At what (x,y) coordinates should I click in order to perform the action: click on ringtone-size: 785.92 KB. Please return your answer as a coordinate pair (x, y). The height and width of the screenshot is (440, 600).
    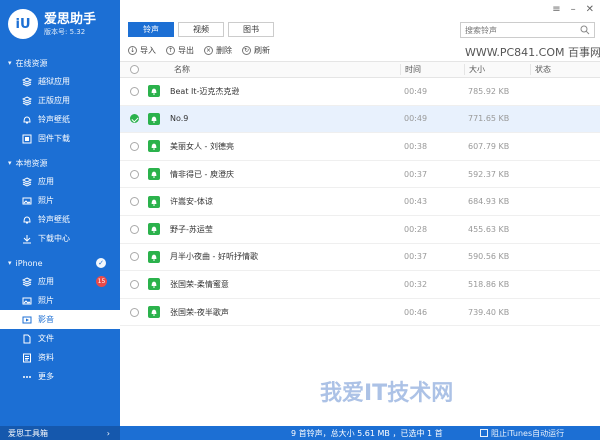
    Looking at the image, I should click on (489, 91).